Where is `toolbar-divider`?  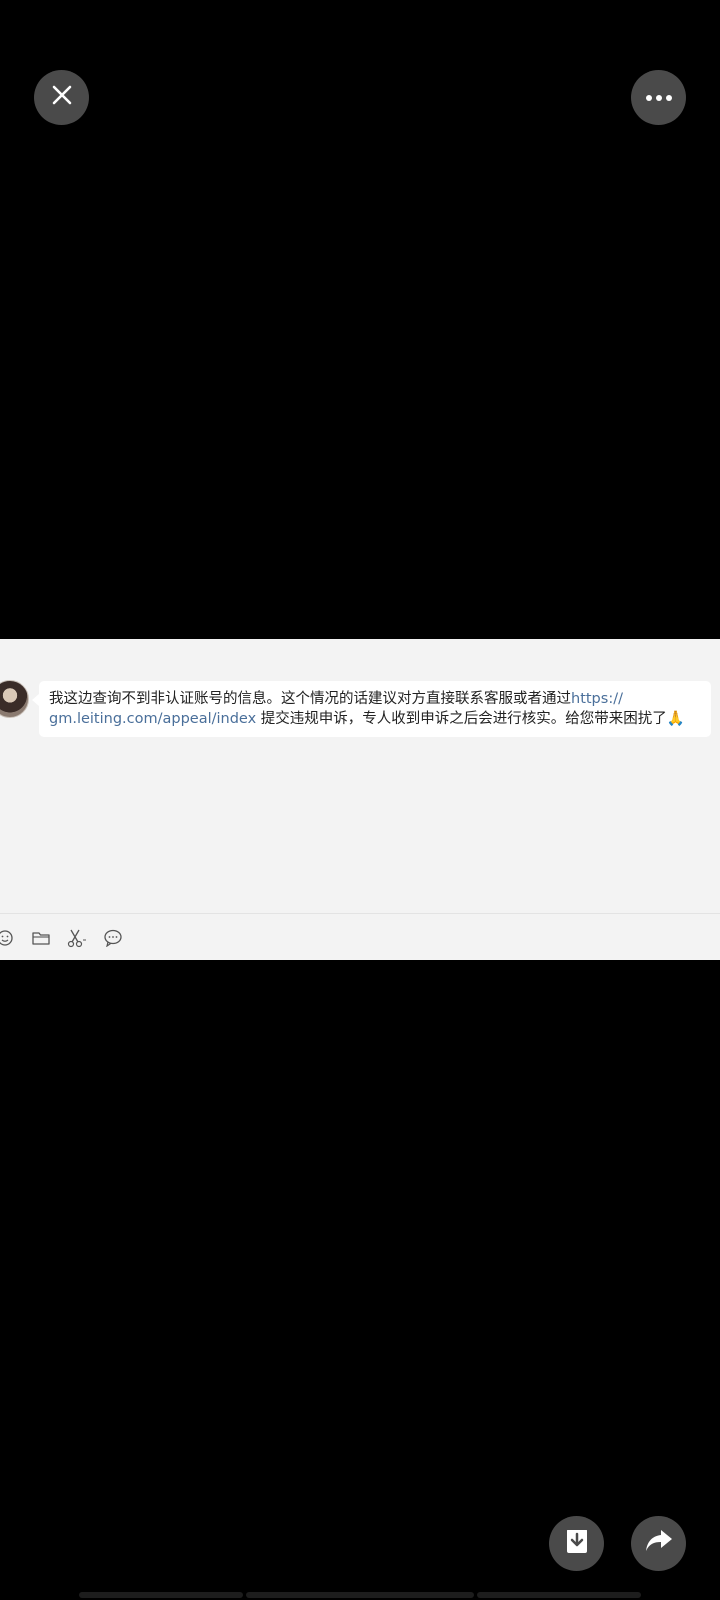
toolbar-divider is located at coordinates (360, 913).